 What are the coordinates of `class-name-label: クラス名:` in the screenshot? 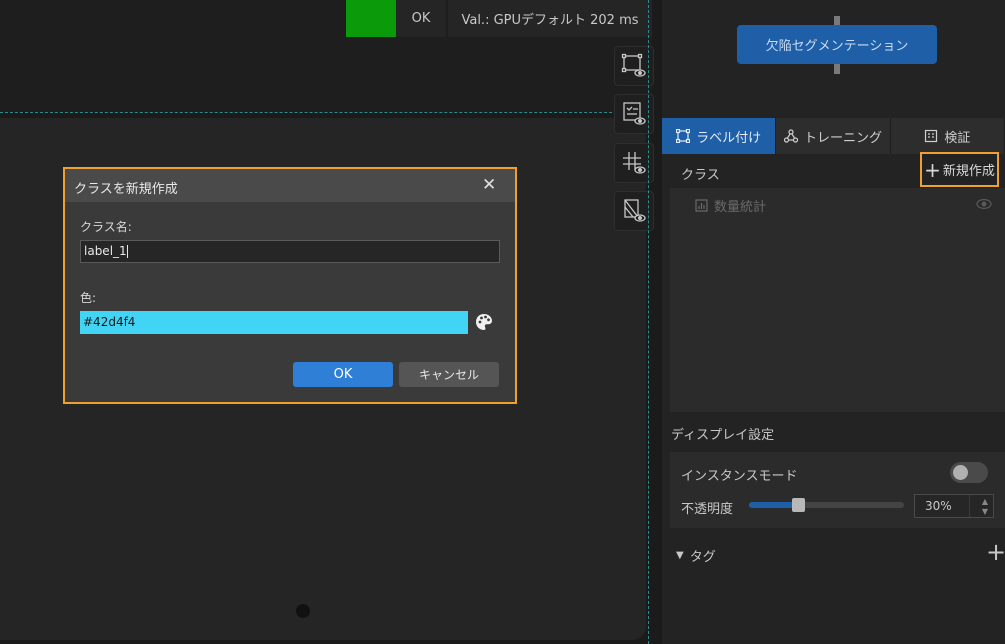 It's located at (106, 227).